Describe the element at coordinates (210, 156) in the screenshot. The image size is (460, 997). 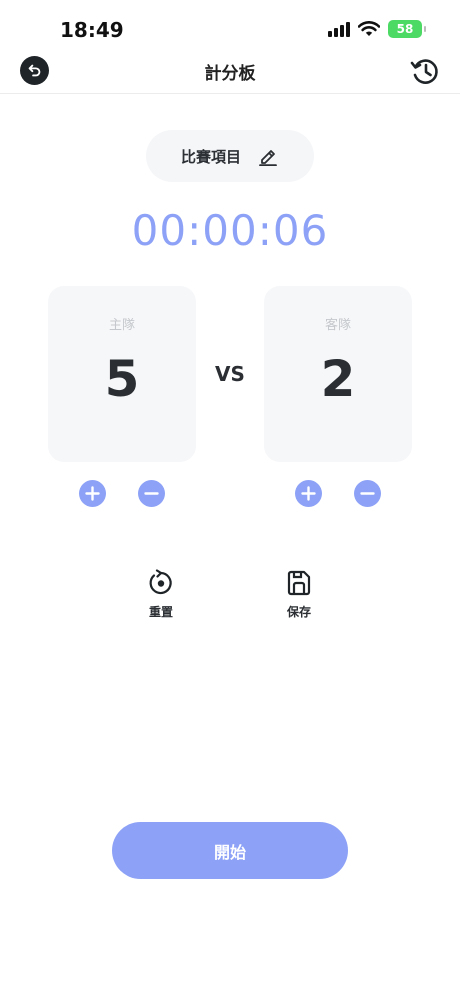
I see `event-label: 比賽項目` at that location.